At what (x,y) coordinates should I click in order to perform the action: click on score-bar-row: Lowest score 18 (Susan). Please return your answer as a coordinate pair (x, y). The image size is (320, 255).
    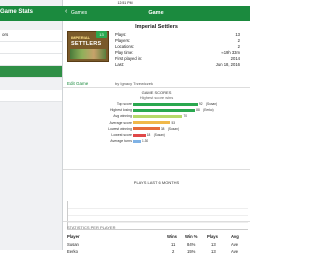
    Looking at the image, I should click on (156, 135).